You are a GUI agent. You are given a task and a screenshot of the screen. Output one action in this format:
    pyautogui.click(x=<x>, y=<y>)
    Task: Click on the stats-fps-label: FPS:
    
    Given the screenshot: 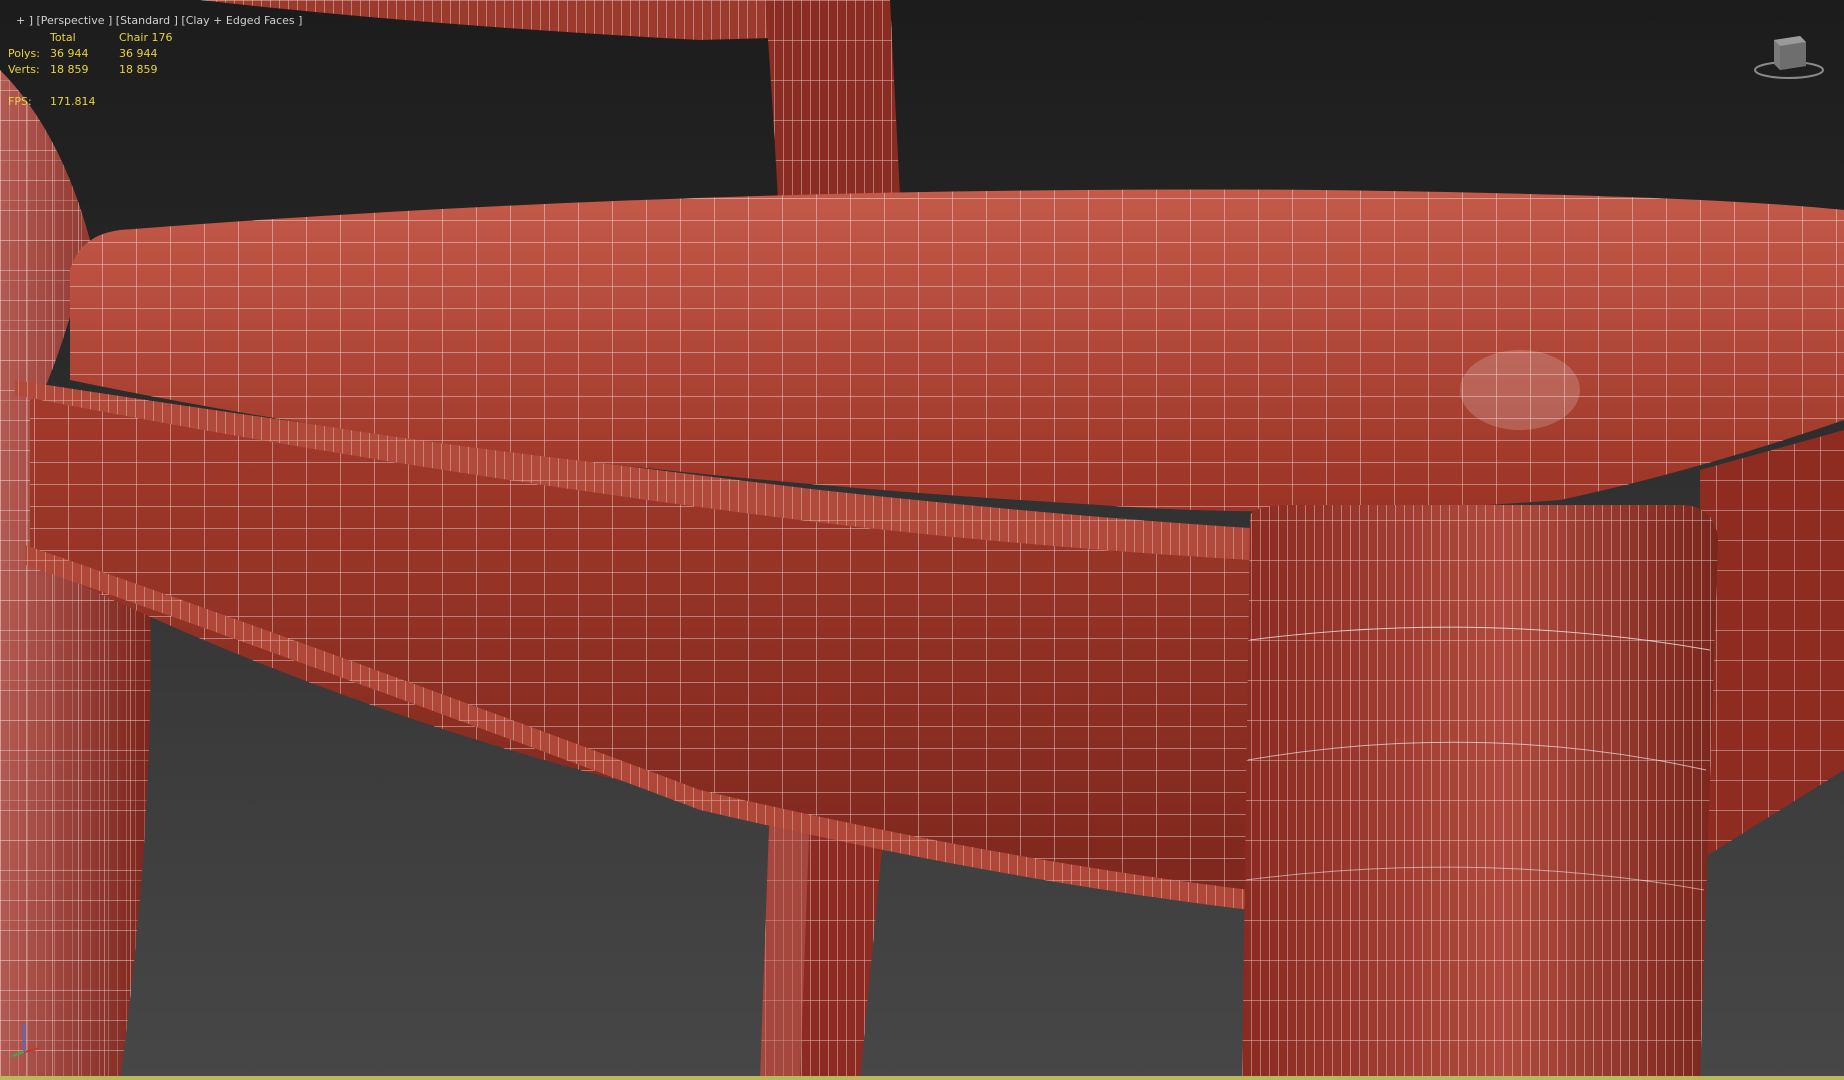 What is the action you would take?
    pyautogui.click(x=20, y=101)
    